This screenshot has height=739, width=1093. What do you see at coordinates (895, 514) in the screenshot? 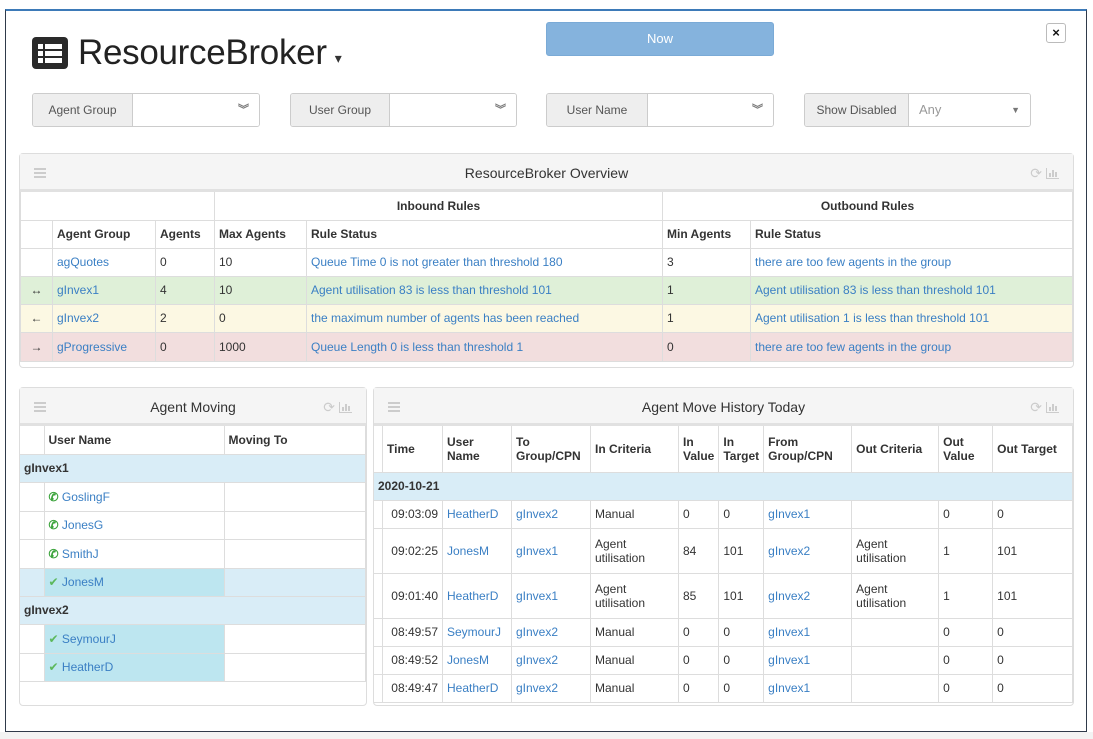
I see `out-criteria` at bounding box center [895, 514].